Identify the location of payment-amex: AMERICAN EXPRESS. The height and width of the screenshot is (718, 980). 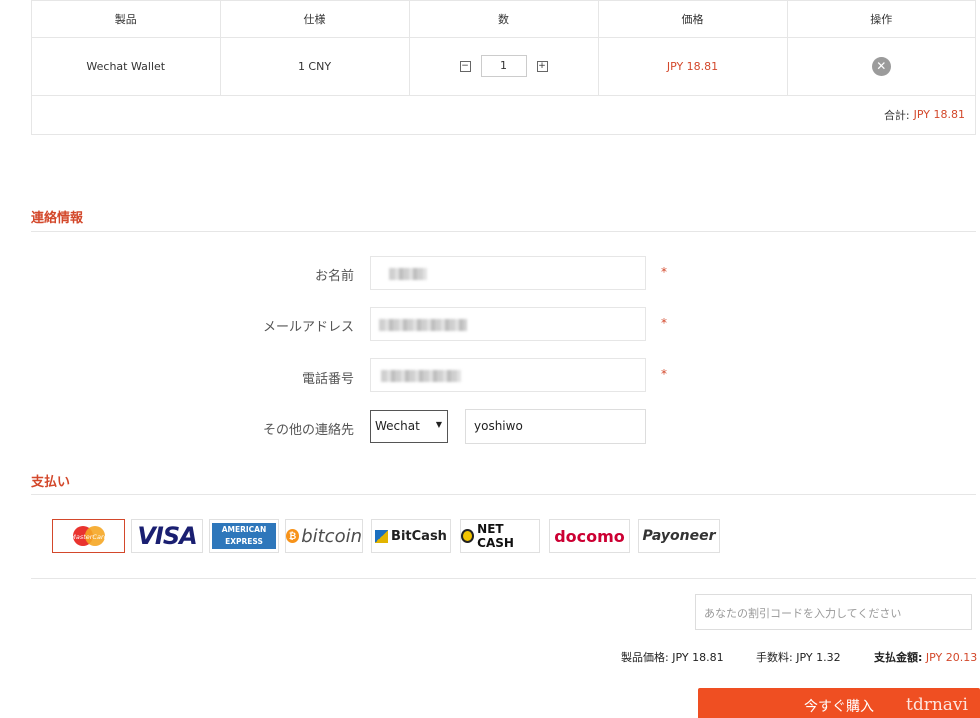
(244, 536).